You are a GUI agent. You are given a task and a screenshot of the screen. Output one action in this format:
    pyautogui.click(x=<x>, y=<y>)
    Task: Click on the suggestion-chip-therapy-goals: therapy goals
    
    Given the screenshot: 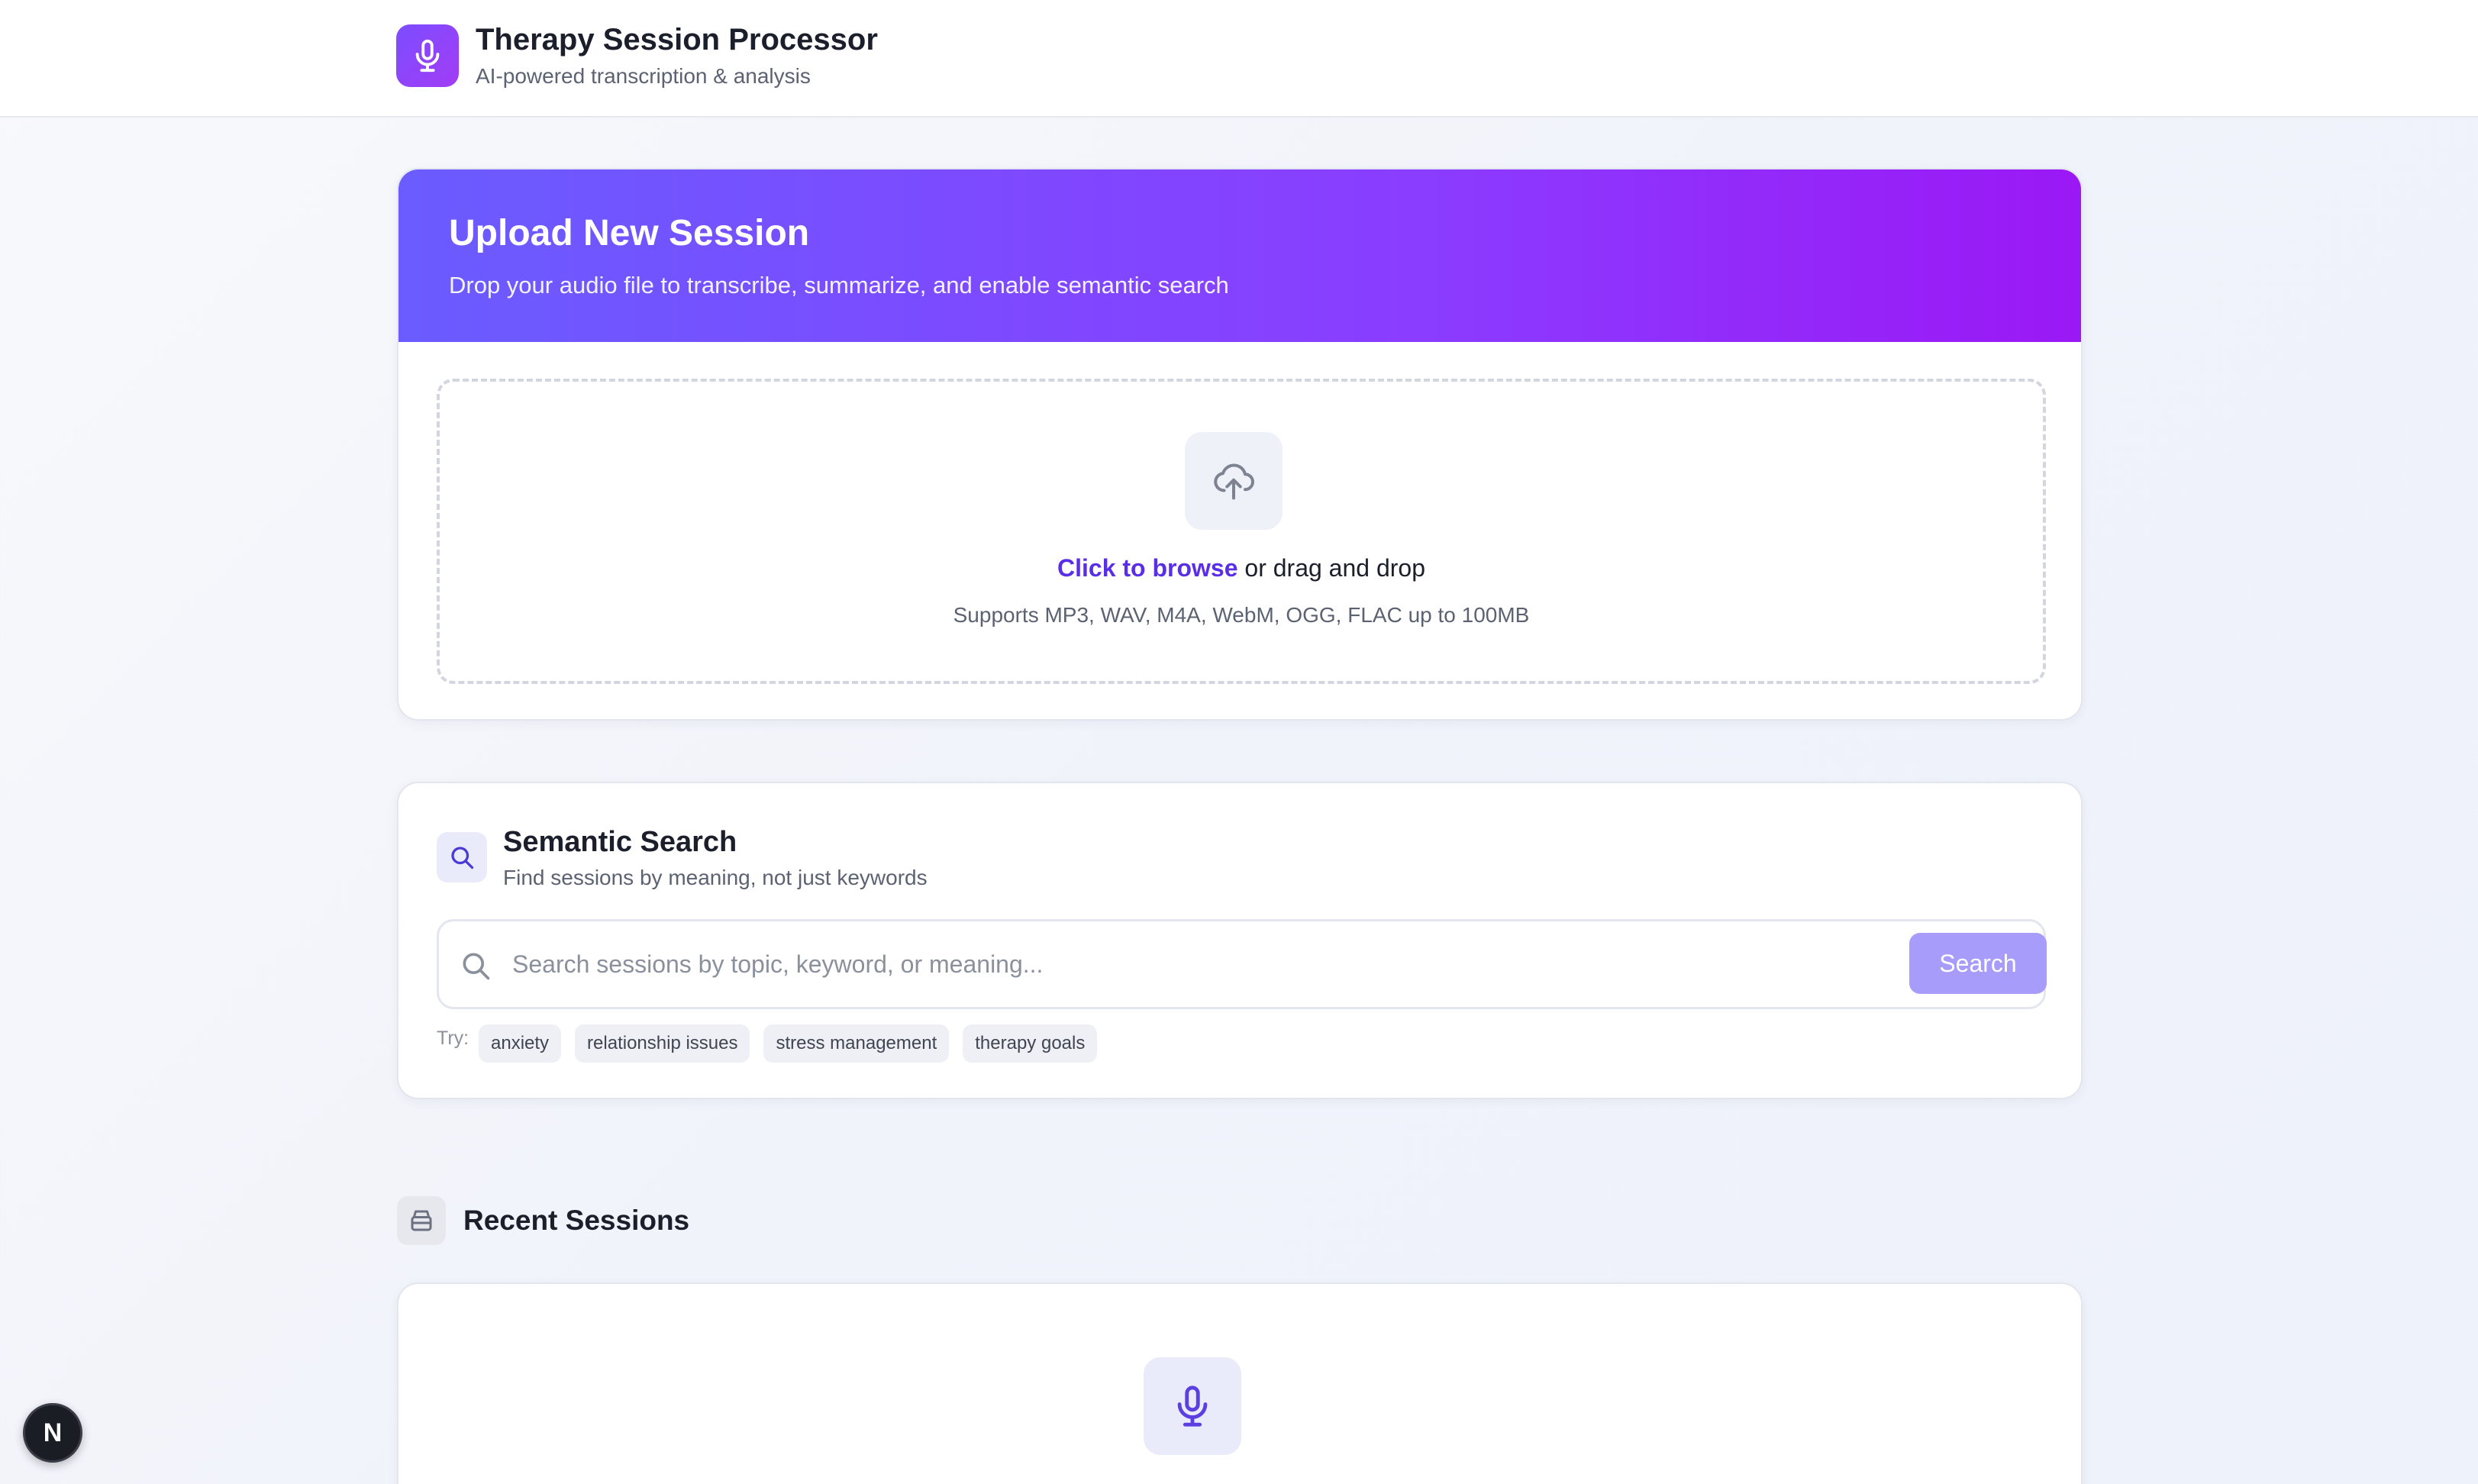 What is the action you would take?
    pyautogui.click(x=1030, y=1043)
    